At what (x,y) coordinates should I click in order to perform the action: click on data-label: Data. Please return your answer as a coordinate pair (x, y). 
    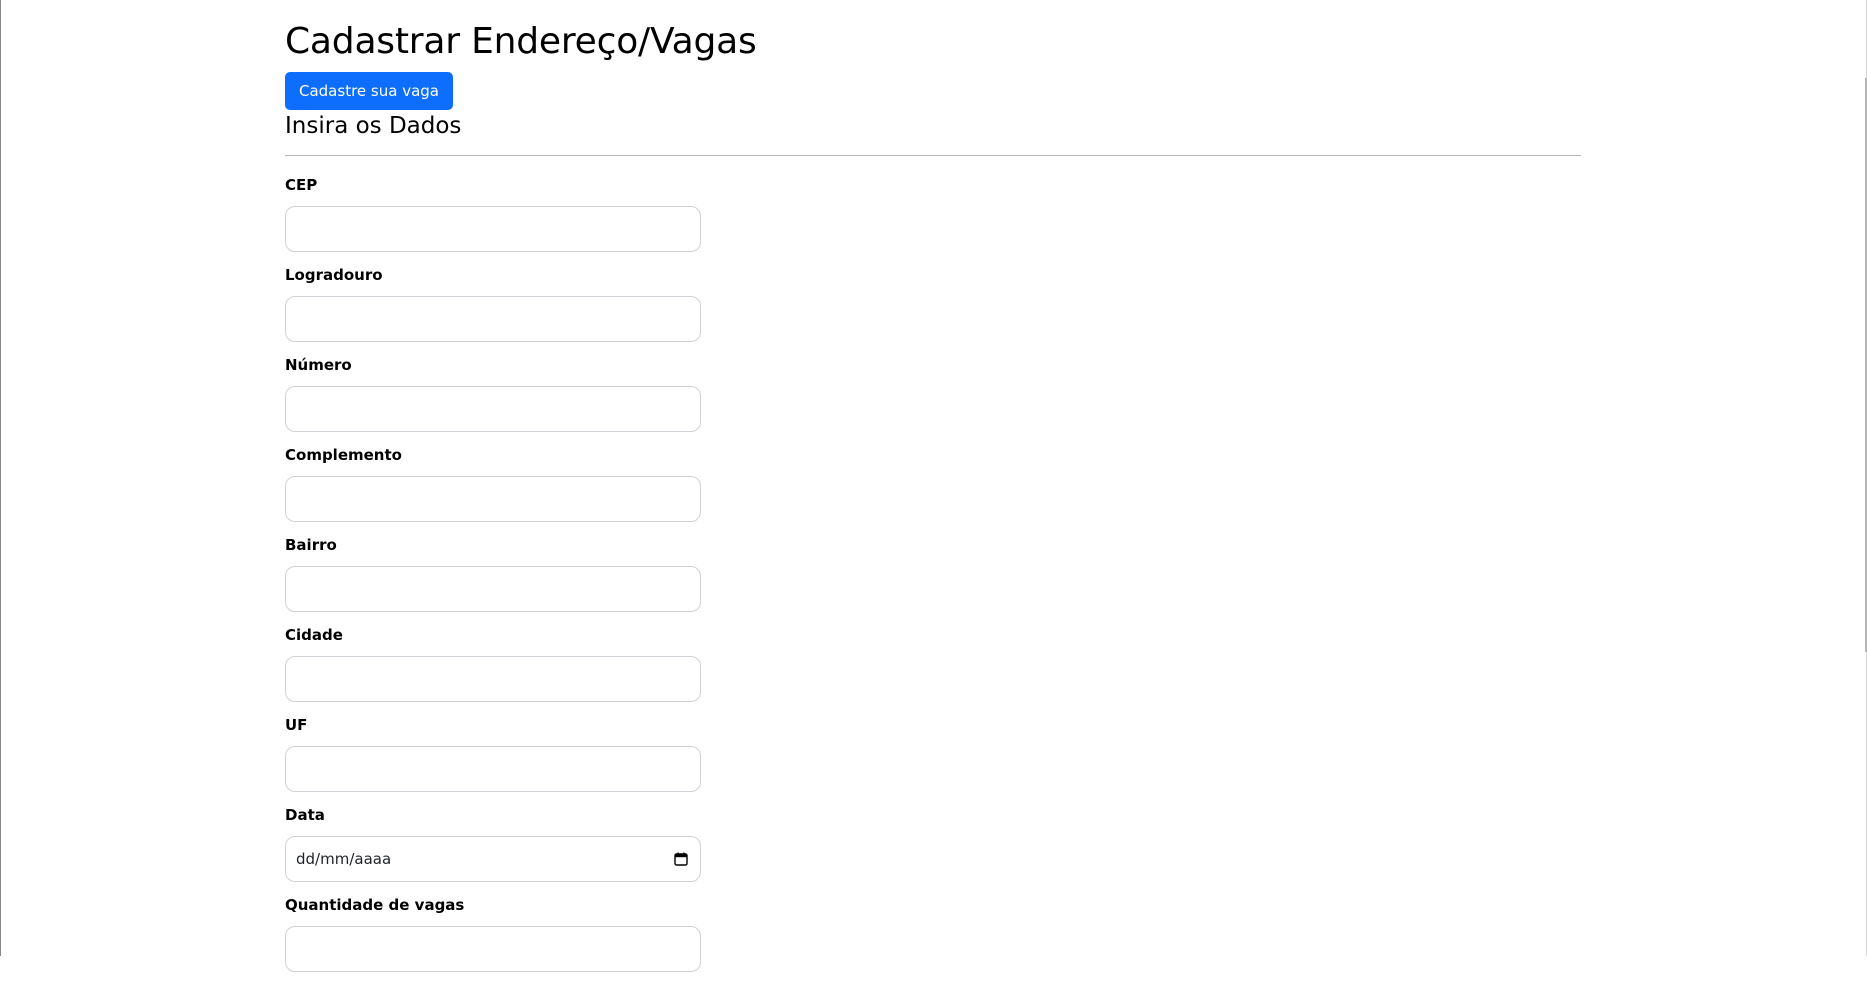
    Looking at the image, I should click on (305, 815).